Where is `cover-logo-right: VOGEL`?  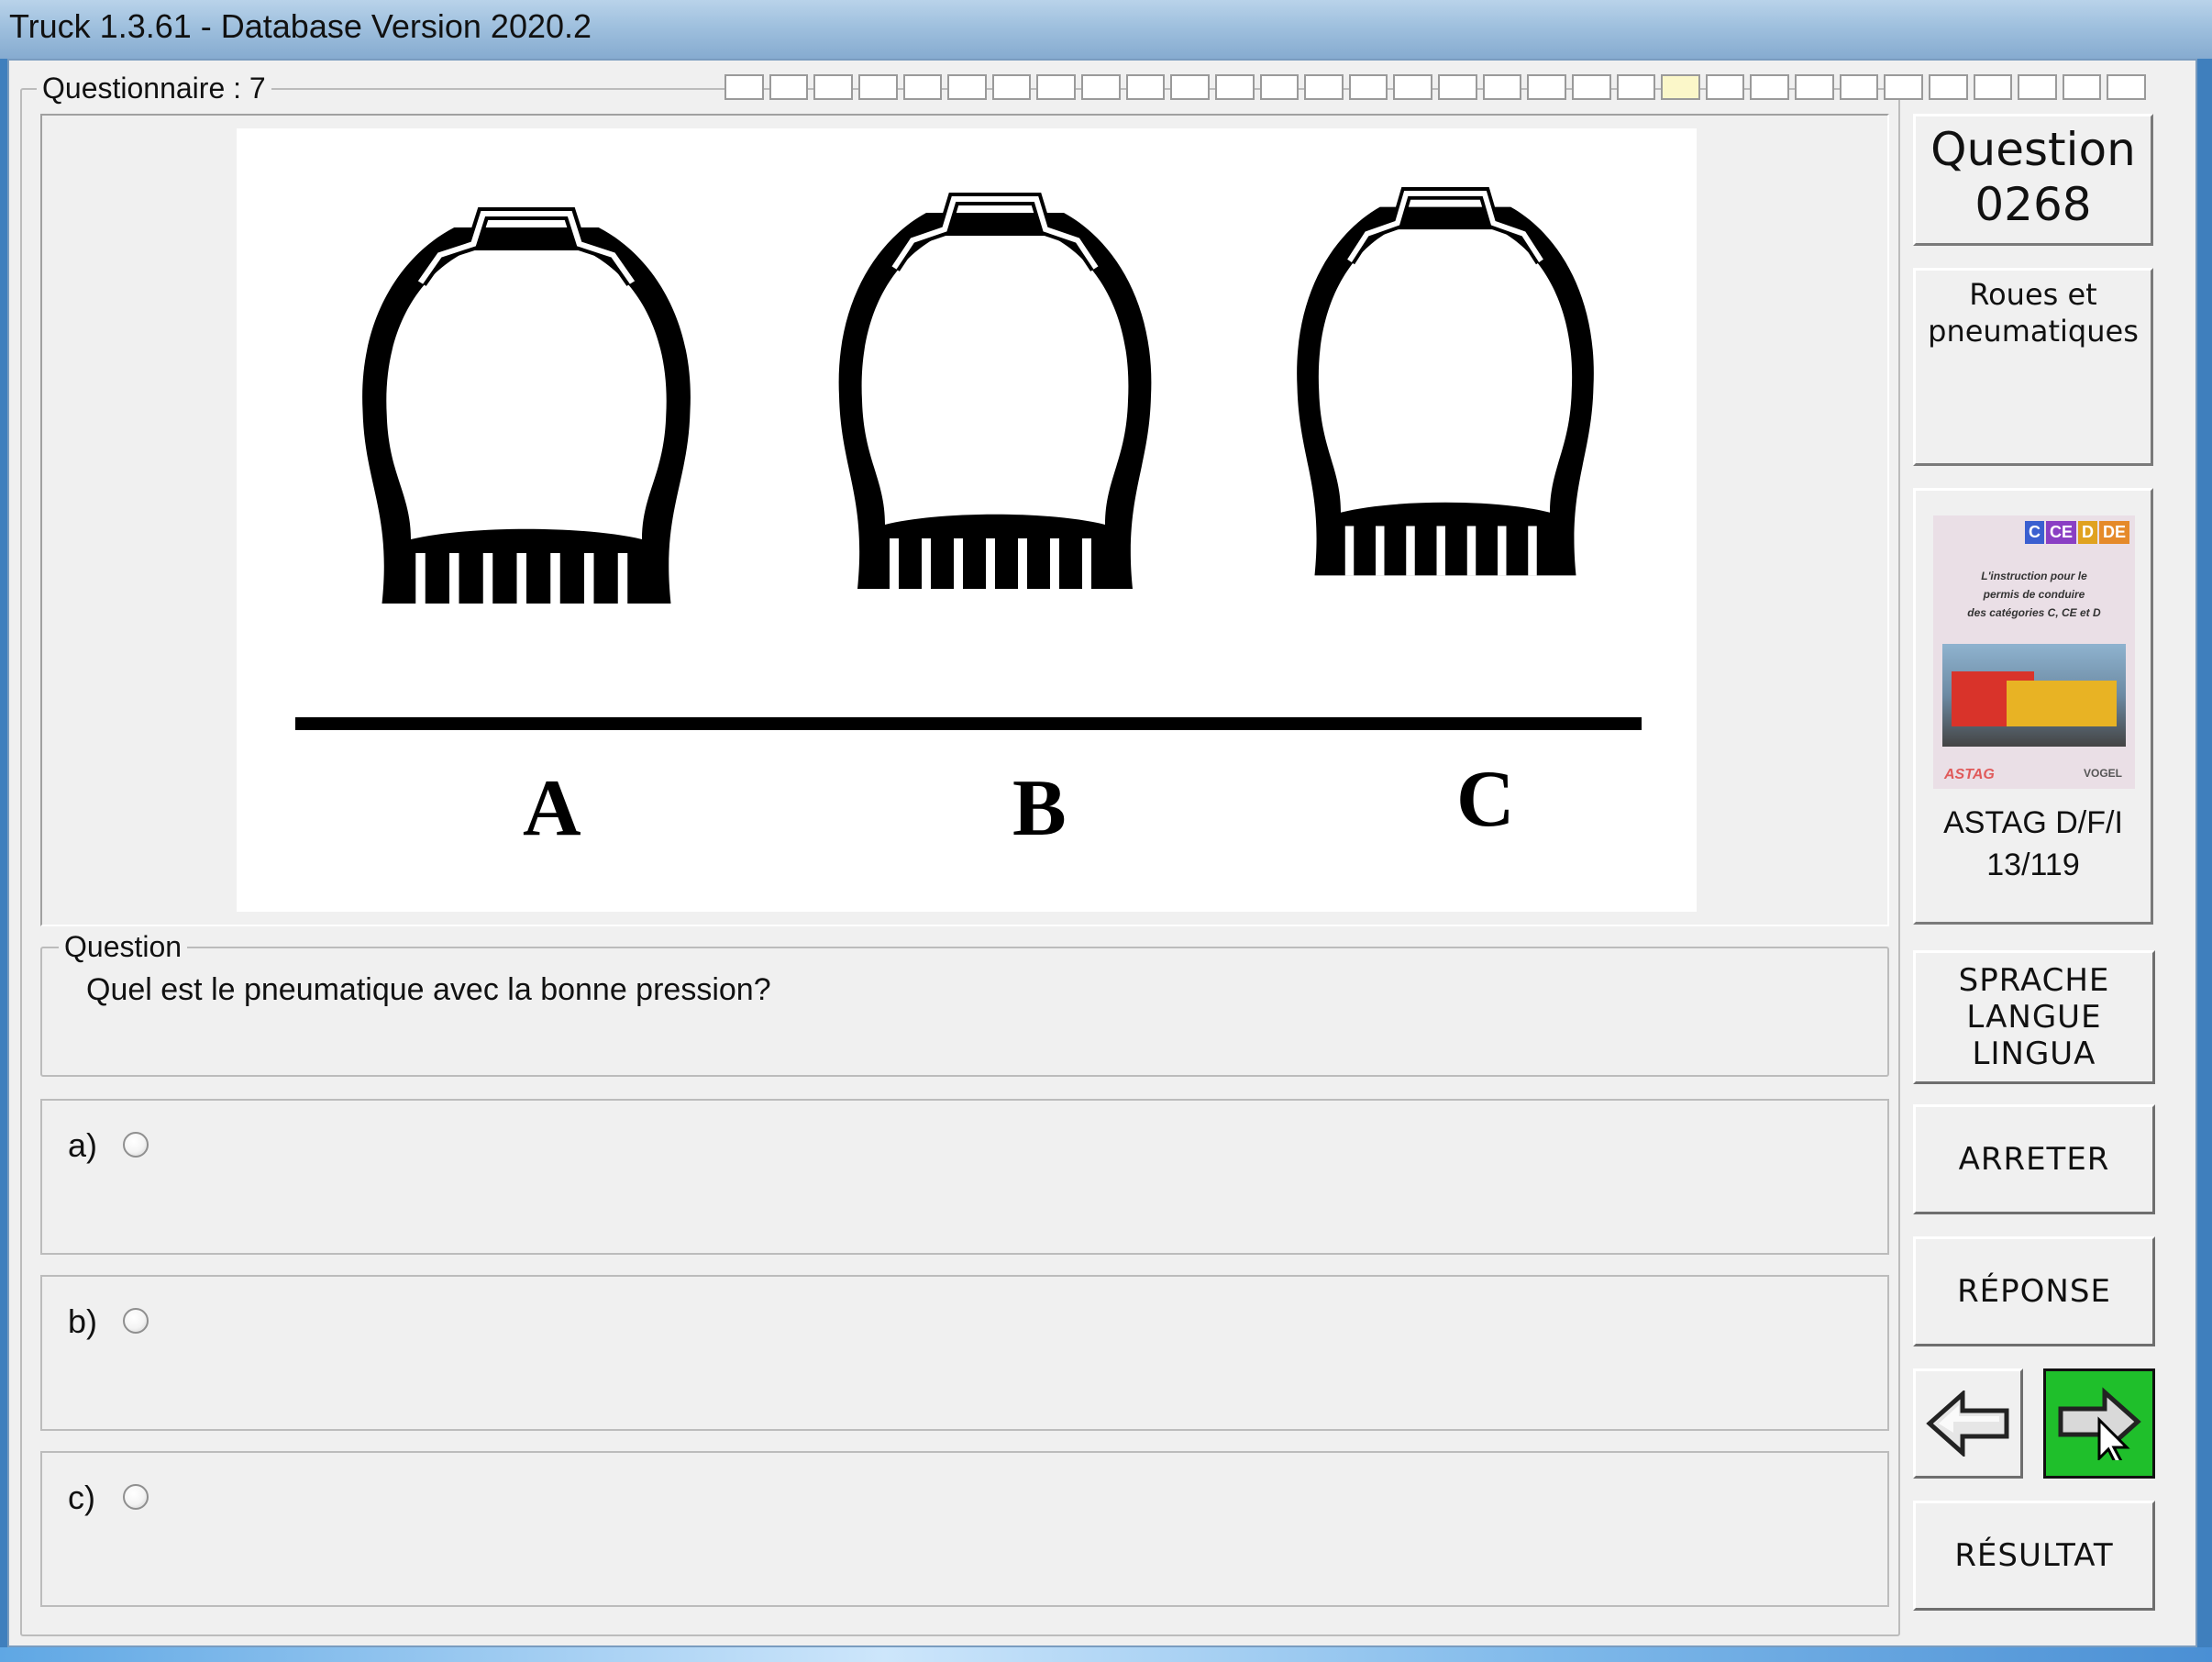
cover-logo-right: VOGEL is located at coordinates (2103, 773).